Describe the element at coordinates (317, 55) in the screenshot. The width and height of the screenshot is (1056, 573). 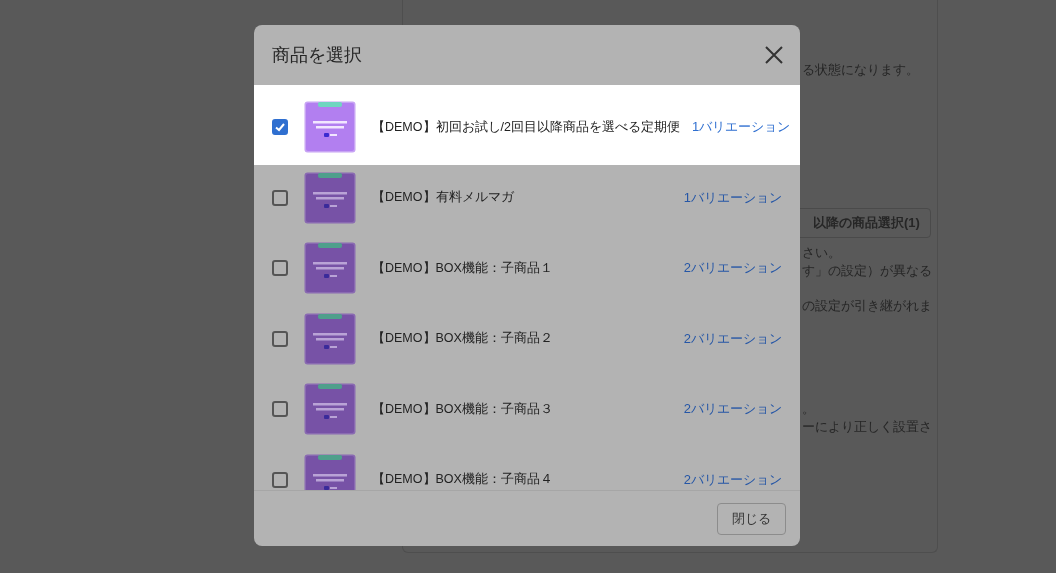
I see `dialog-title: 商品を選択` at that location.